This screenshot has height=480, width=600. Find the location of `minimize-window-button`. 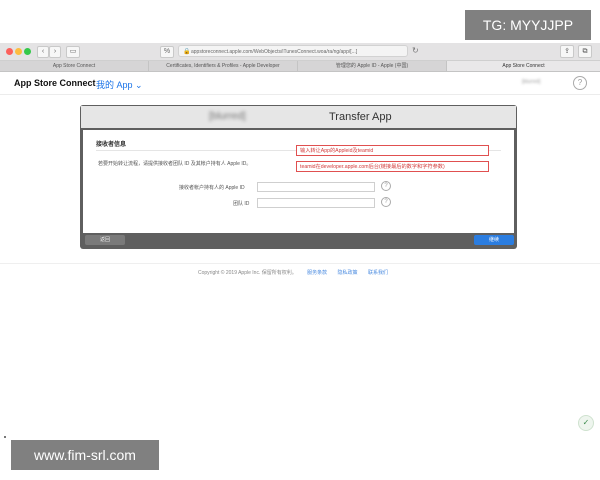

minimize-window-button is located at coordinates (18, 51).